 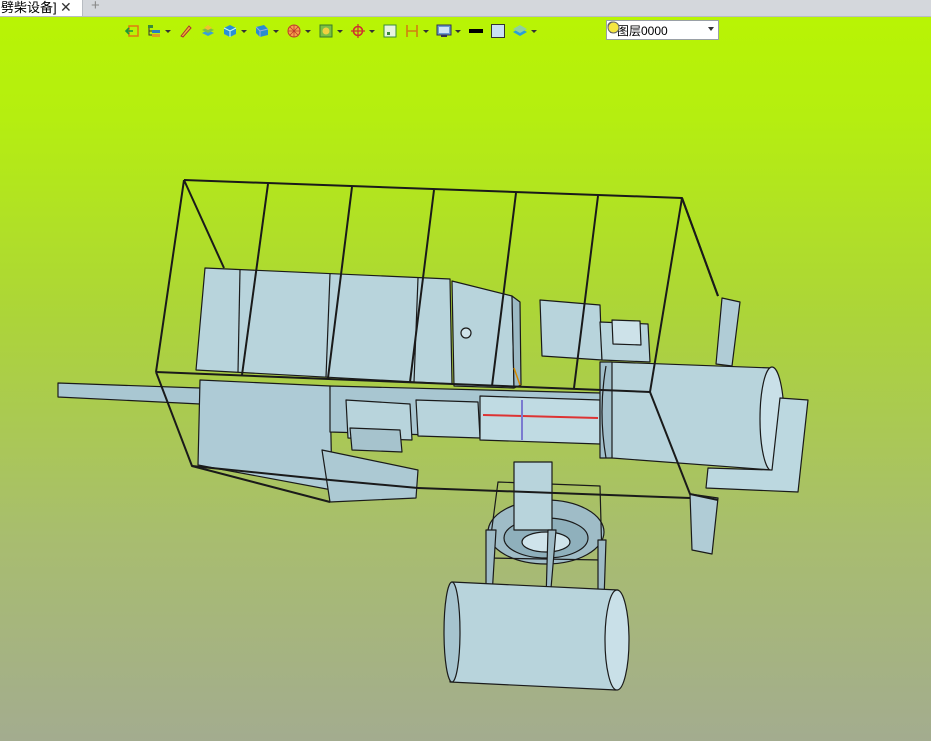 I want to click on pencil-icon, so click(x=186, y=31).